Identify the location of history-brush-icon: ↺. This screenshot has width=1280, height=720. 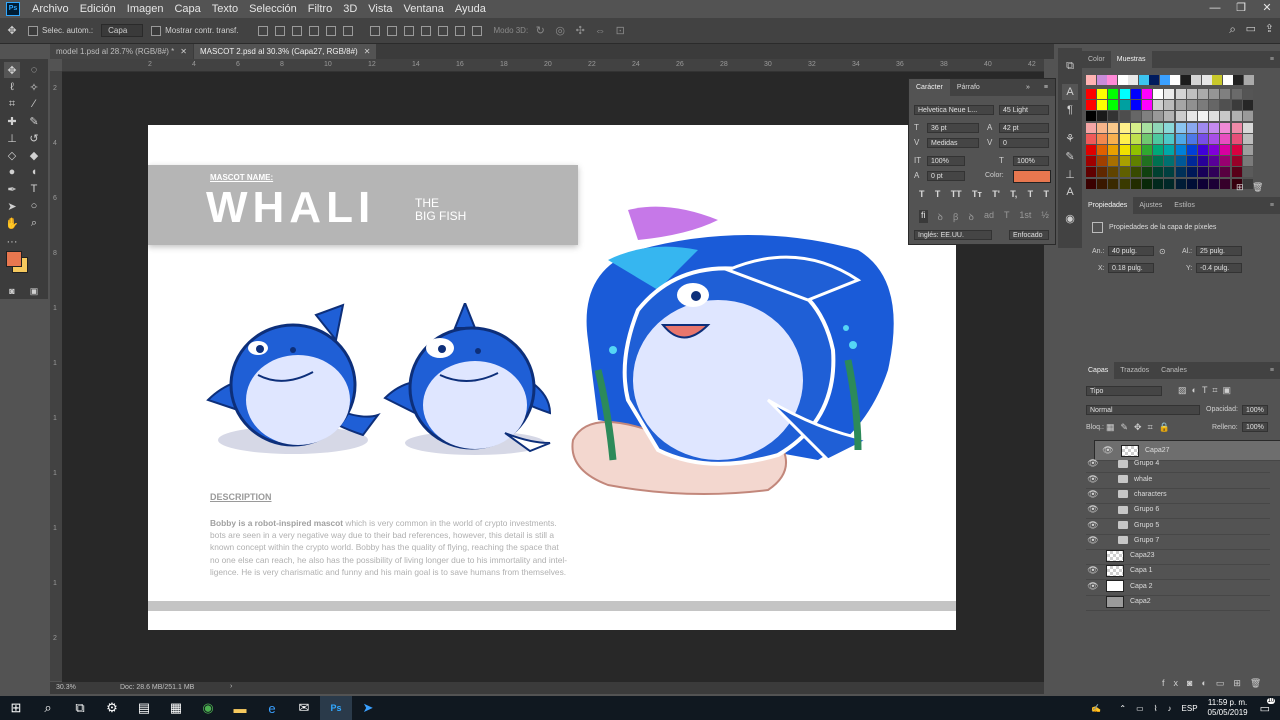
(34, 138).